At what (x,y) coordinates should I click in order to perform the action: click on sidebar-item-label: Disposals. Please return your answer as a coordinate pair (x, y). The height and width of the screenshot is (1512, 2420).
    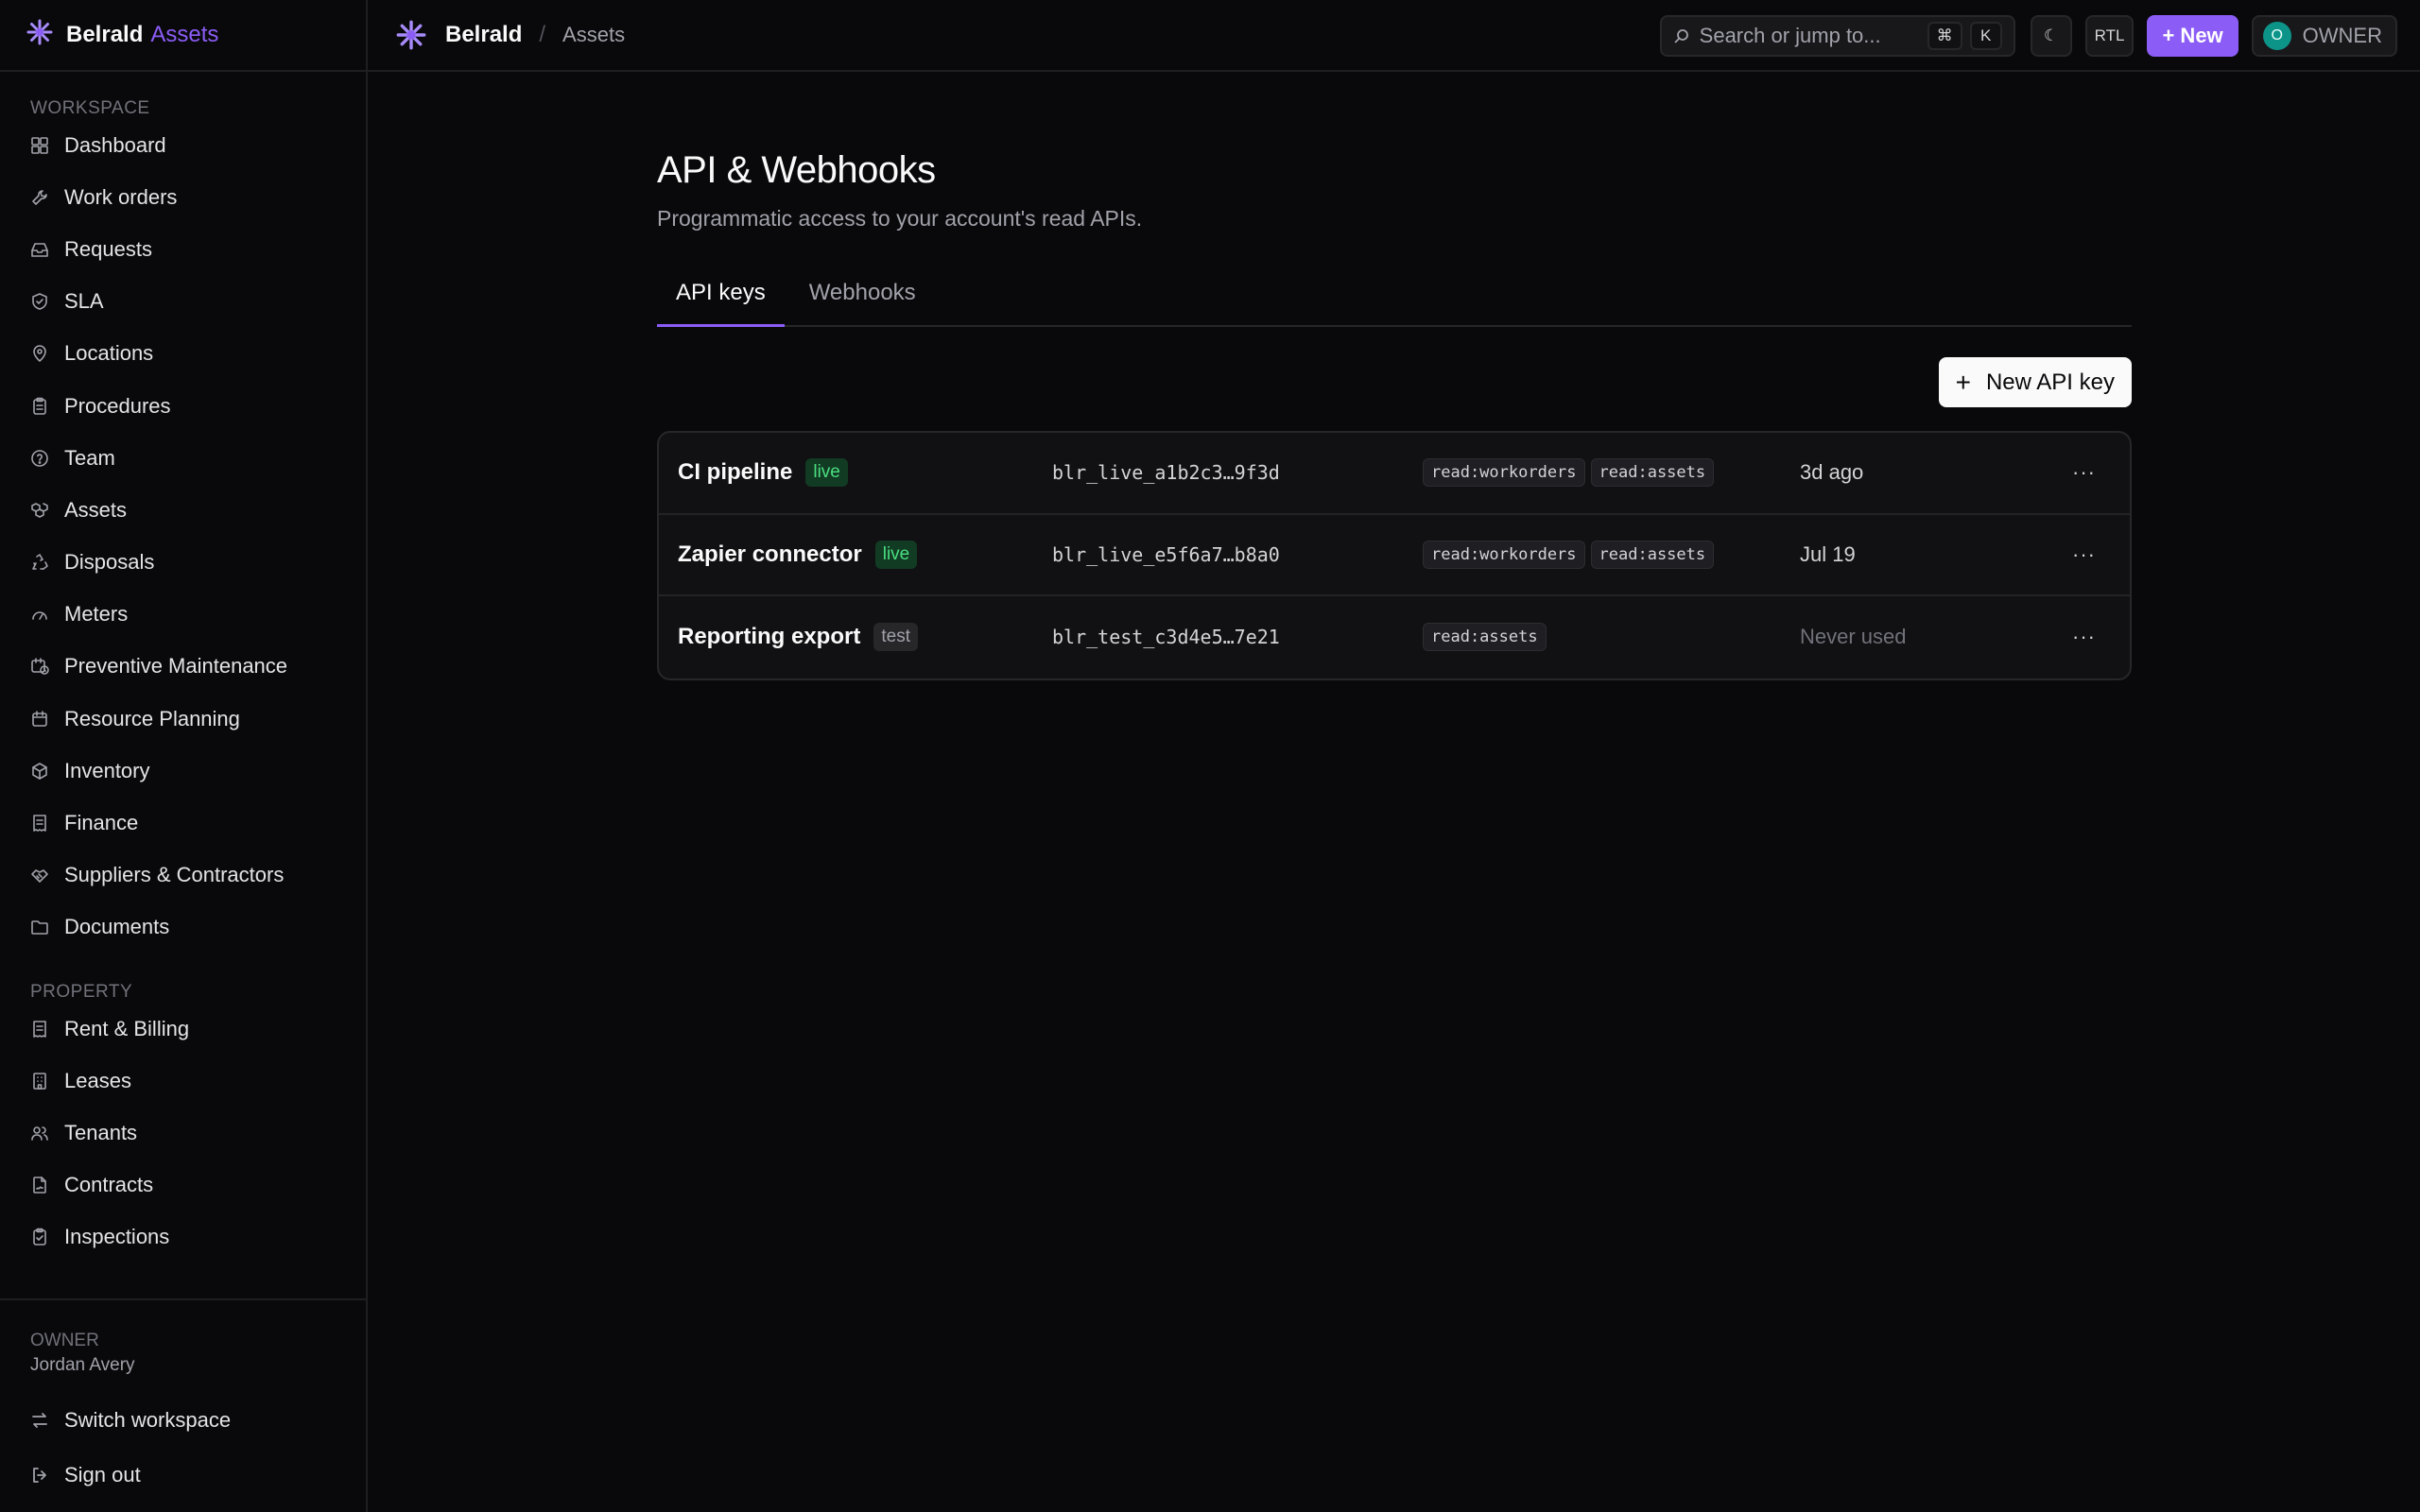
    Looking at the image, I should click on (109, 562).